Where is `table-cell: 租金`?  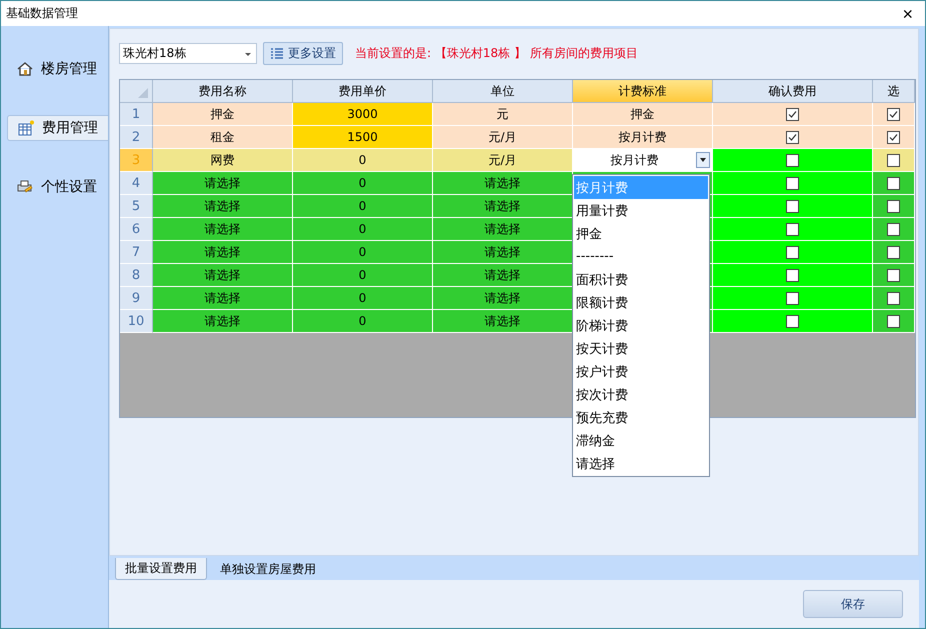
table-cell: 租金 is located at coordinates (223, 137).